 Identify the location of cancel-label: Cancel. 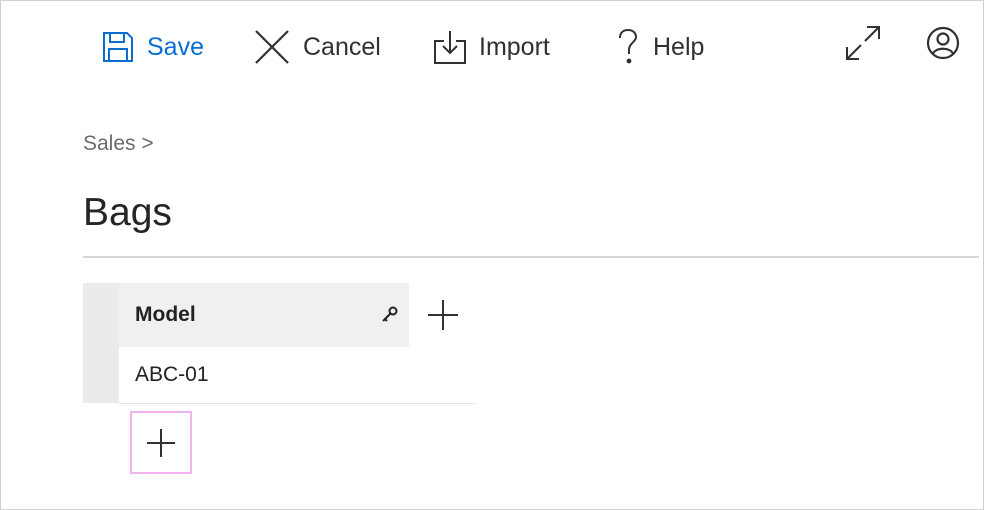
(342, 46).